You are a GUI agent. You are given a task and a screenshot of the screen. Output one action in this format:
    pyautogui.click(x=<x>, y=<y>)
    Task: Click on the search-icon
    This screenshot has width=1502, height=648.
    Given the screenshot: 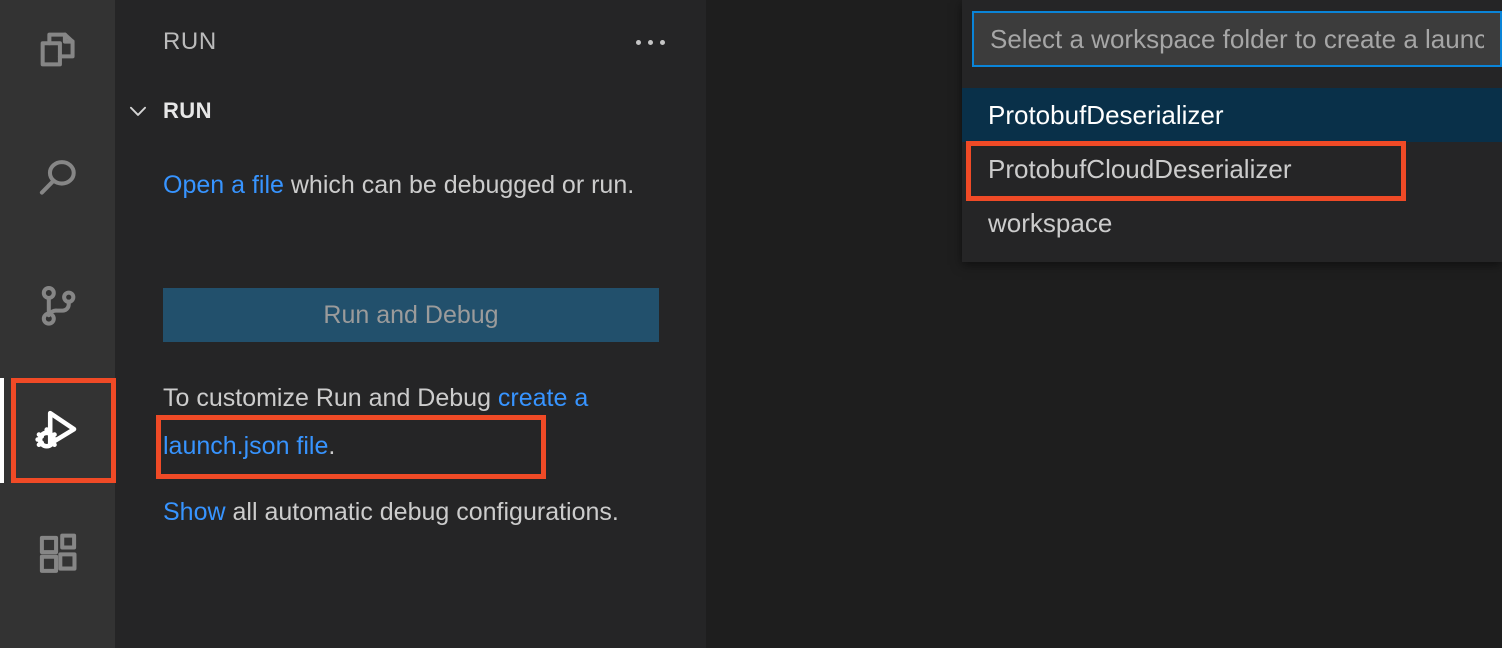 What is the action you would take?
    pyautogui.click(x=58, y=178)
    